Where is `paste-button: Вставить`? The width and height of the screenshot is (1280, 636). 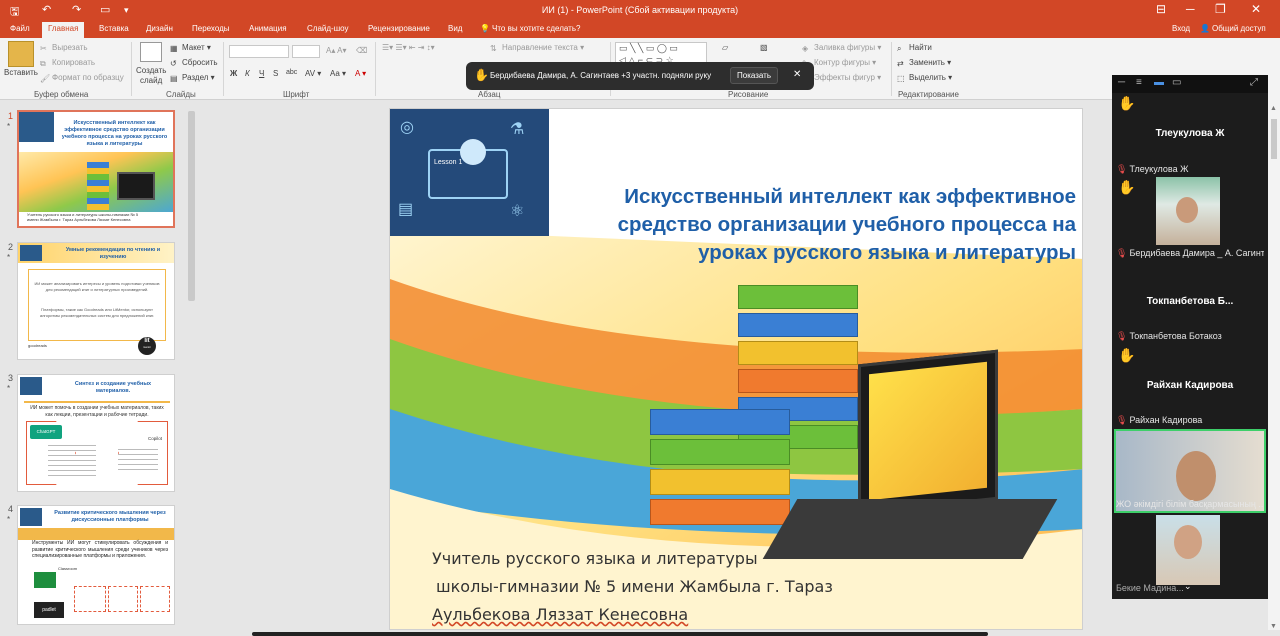 paste-button: Вставить is located at coordinates (21, 72).